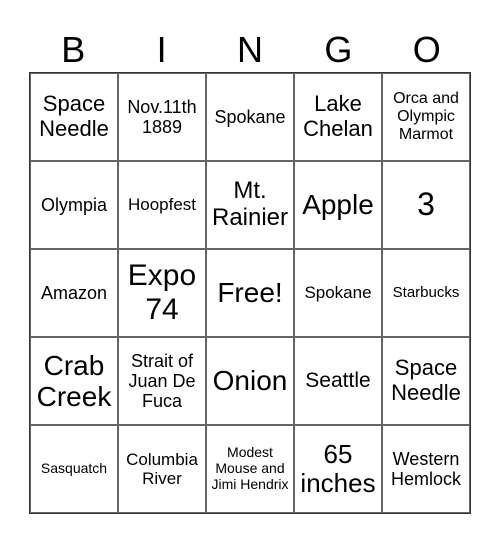  Describe the element at coordinates (426, 49) in the screenshot. I see `header-letter-o: O` at that location.